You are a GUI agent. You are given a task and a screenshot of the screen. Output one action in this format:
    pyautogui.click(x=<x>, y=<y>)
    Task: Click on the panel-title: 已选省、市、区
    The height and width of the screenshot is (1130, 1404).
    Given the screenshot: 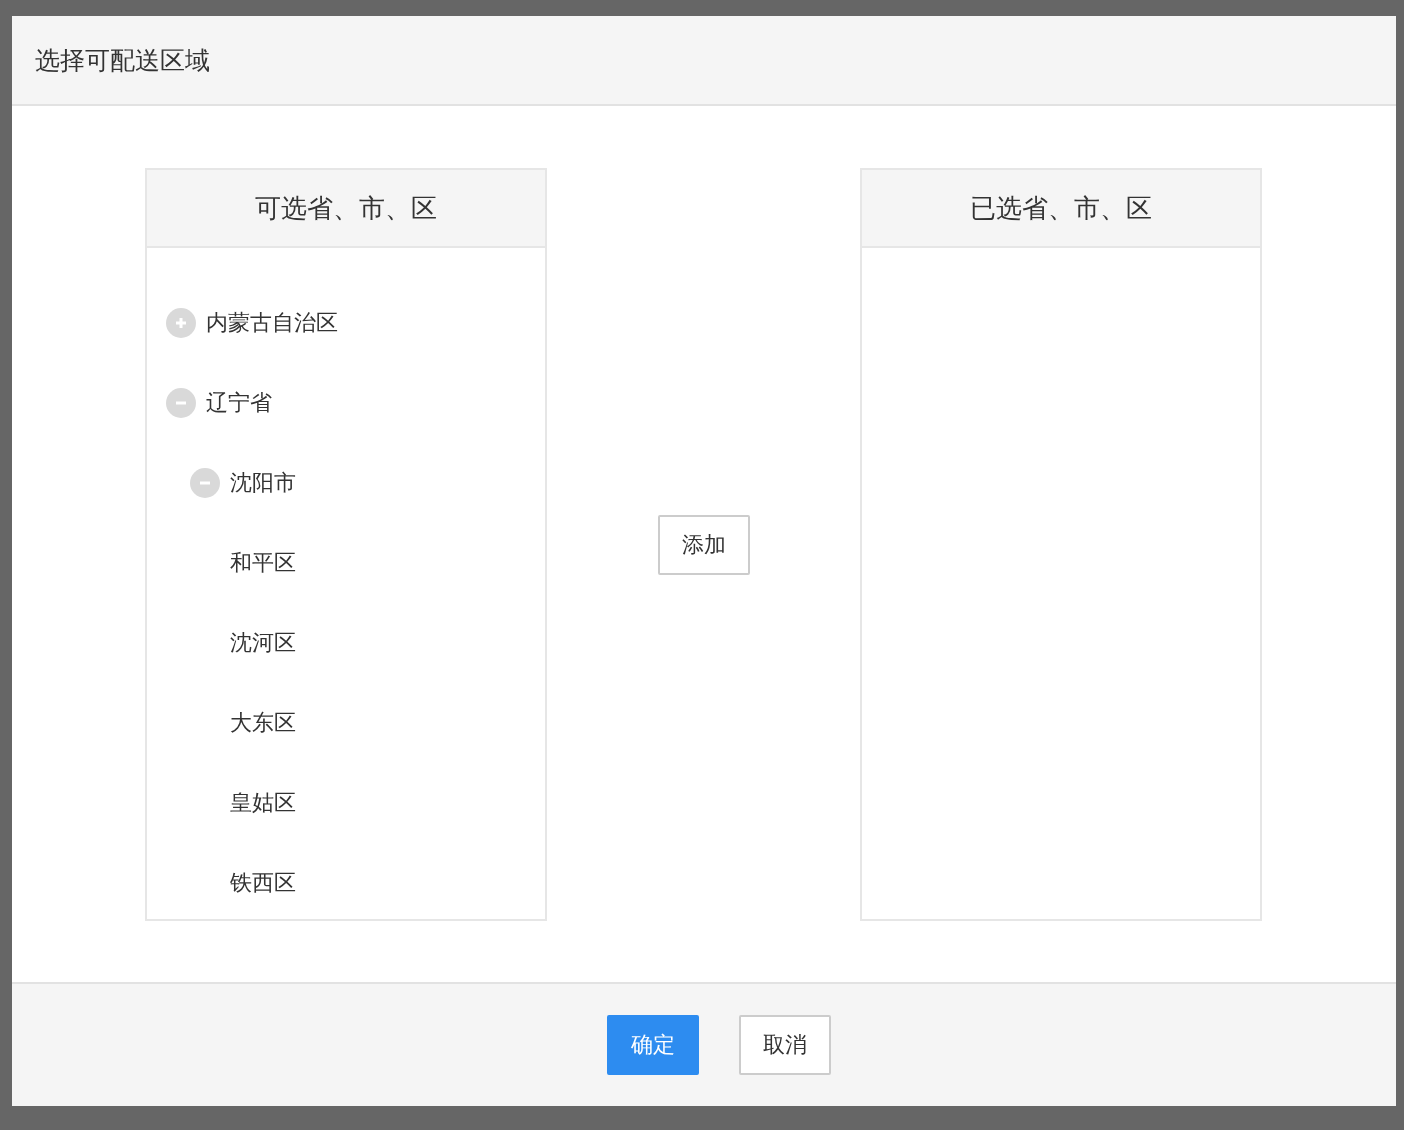 What is the action you would take?
    pyautogui.click(x=1061, y=208)
    